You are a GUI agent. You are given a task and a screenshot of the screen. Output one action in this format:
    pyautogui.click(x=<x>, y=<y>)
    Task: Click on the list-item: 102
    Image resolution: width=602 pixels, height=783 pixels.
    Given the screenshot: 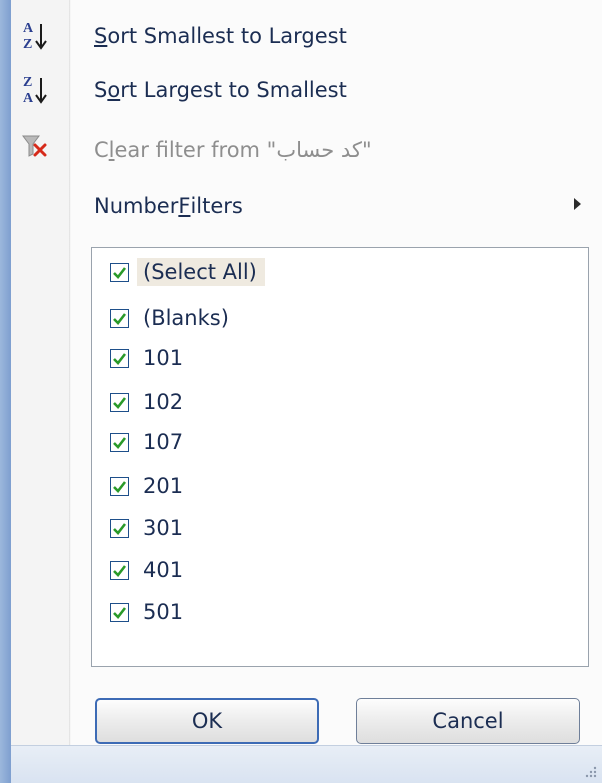 What is the action you would take?
    pyautogui.click(x=148, y=402)
    